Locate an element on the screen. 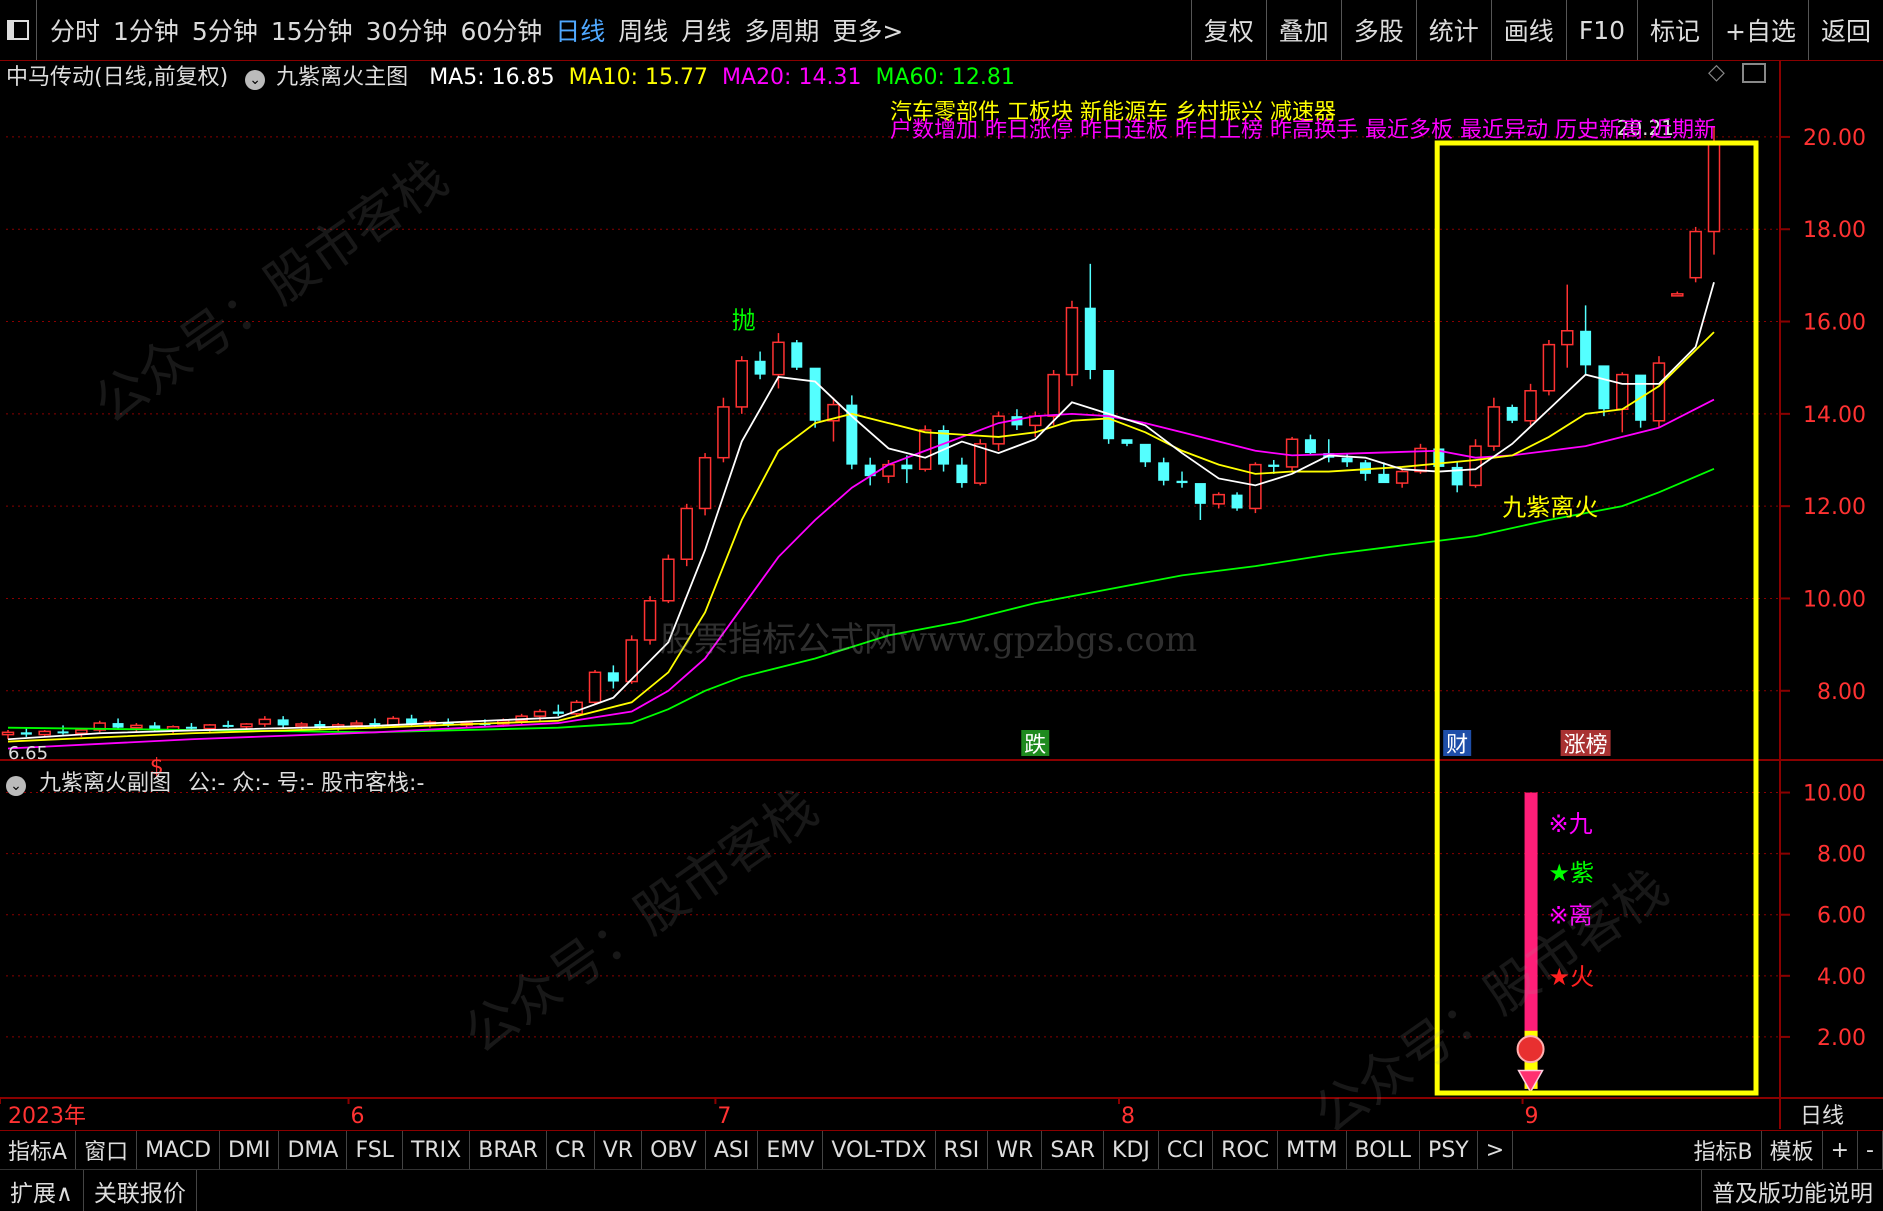 Image resolution: width=1883 pixels, height=1211 pixels. period-tab-6: 日线 is located at coordinates (580, 30).